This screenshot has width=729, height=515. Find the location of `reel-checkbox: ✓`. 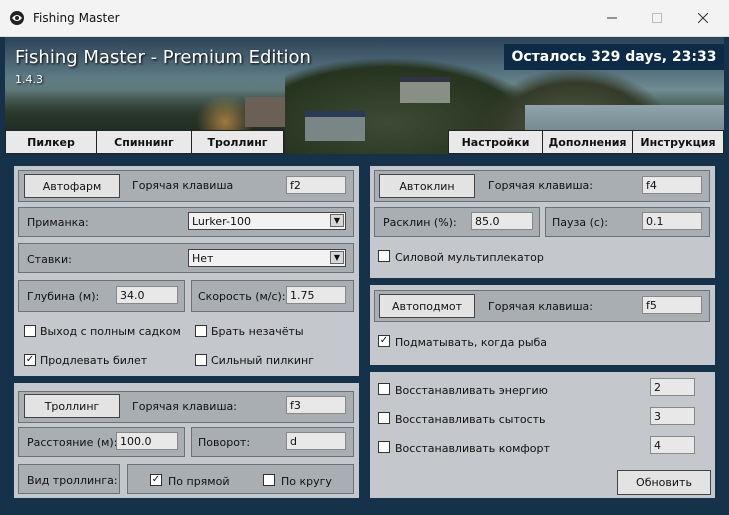

reel-checkbox: ✓ is located at coordinates (384, 341).